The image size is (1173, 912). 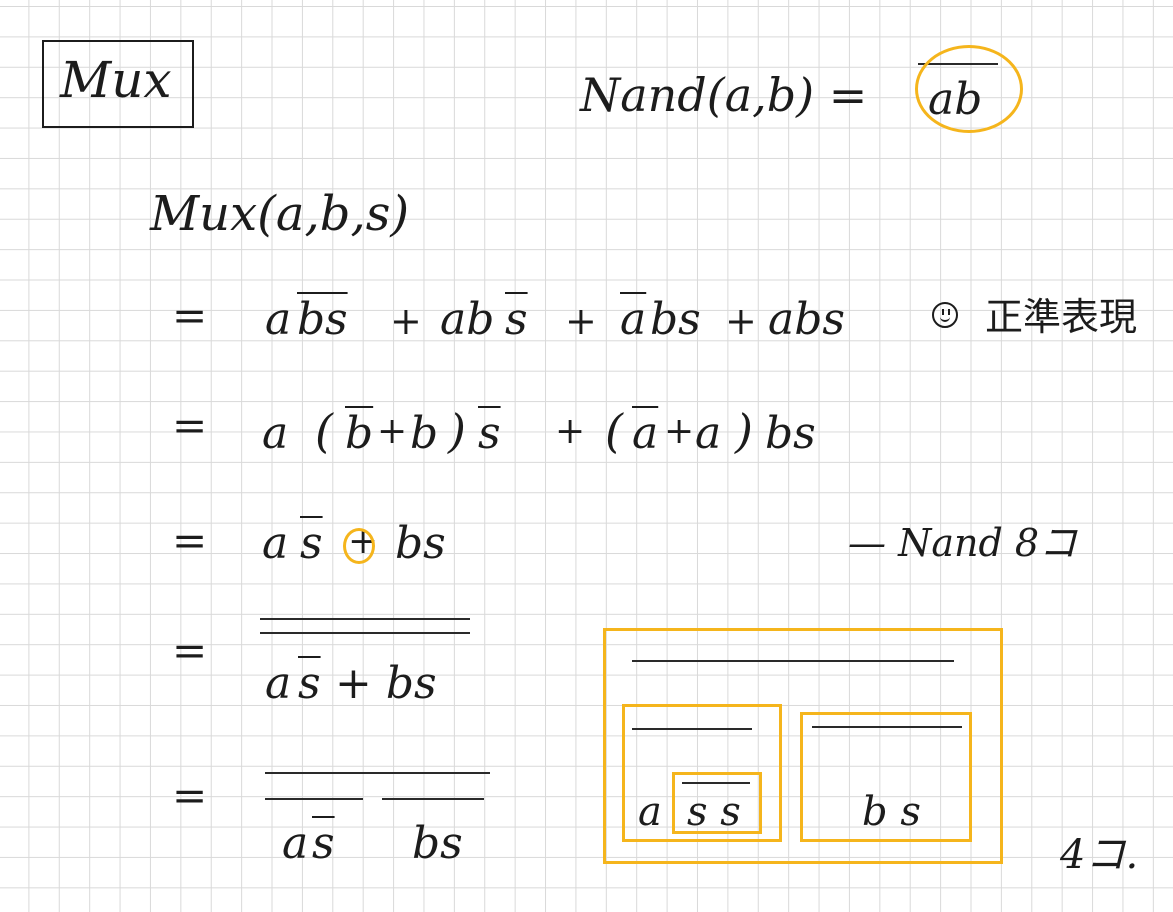 What do you see at coordinates (793, 661) in the screenshot?
I see `diagram-outer-bar` at bounding box center [793, 661].